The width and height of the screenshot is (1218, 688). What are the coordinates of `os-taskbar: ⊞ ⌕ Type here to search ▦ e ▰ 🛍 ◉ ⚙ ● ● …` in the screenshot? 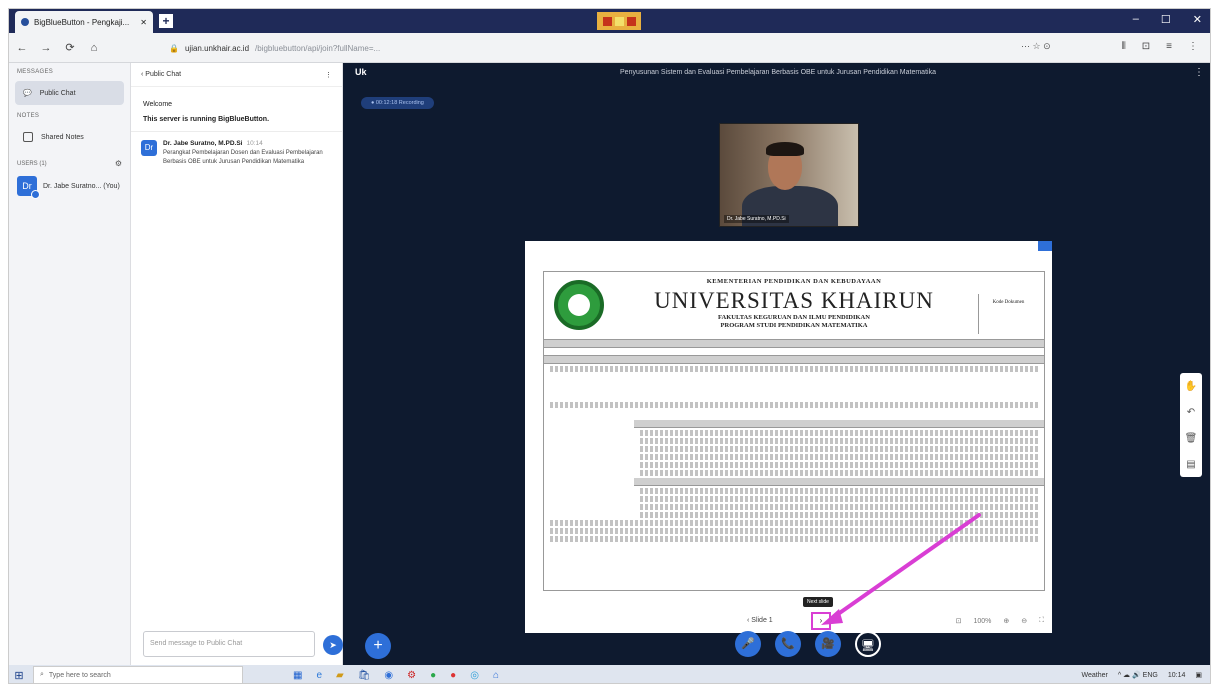 It's located at (609, 674).